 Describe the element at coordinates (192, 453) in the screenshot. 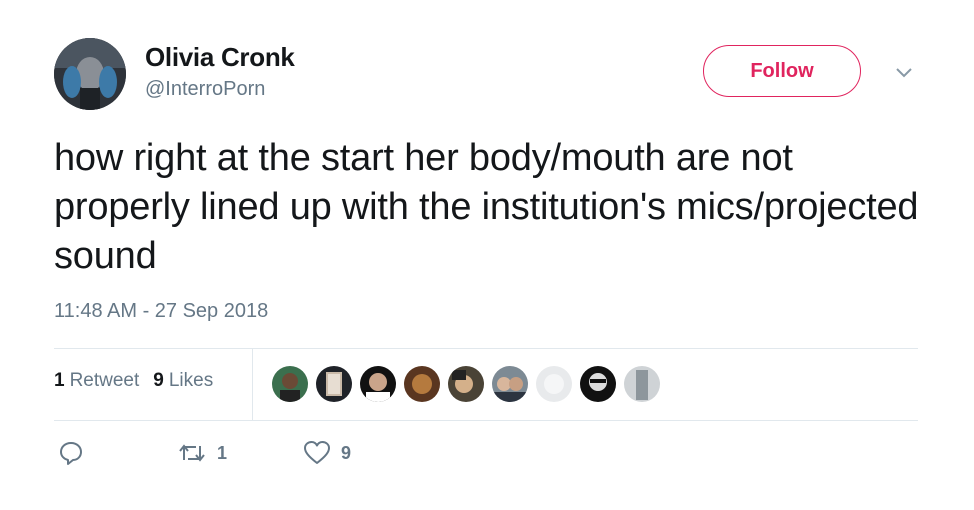

I see `retweet-icon` at that location.